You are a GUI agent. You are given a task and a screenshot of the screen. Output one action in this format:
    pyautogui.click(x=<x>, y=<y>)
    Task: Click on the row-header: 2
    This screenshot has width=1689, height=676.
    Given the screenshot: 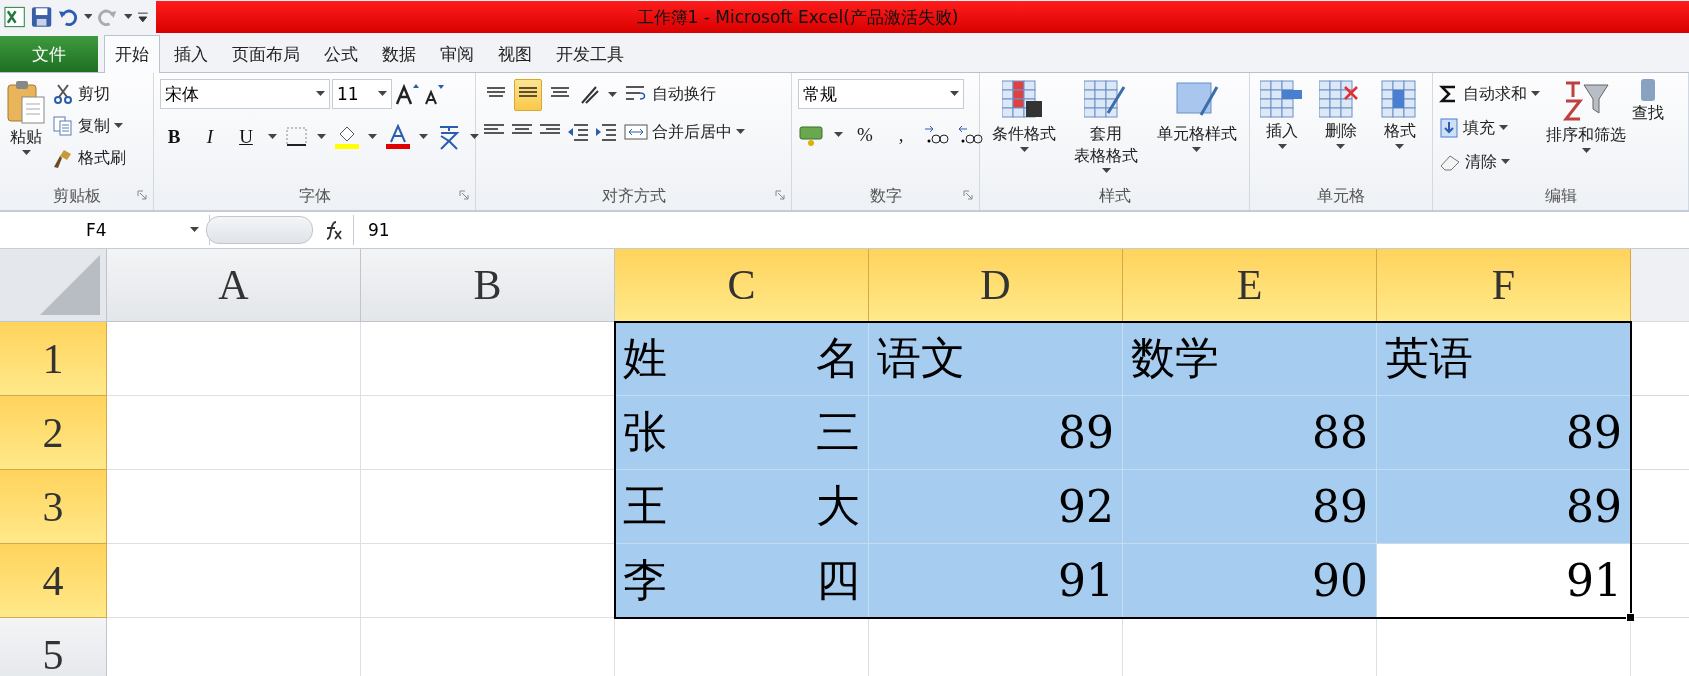 What is the action you would take?
    pyautogui.click(x=53, y=433)
    